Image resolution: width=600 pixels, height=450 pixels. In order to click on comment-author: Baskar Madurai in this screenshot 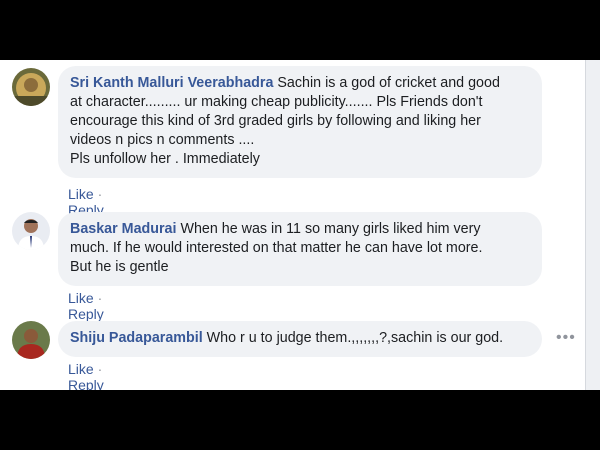, I will do `click(123, 229)`.